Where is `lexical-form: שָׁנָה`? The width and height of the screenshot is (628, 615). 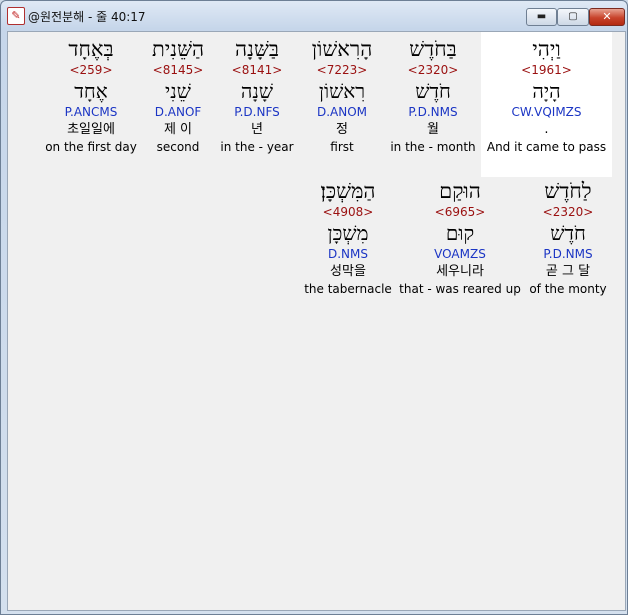
lexical-form: שָׁנָה is located at coordinates (257, 91).